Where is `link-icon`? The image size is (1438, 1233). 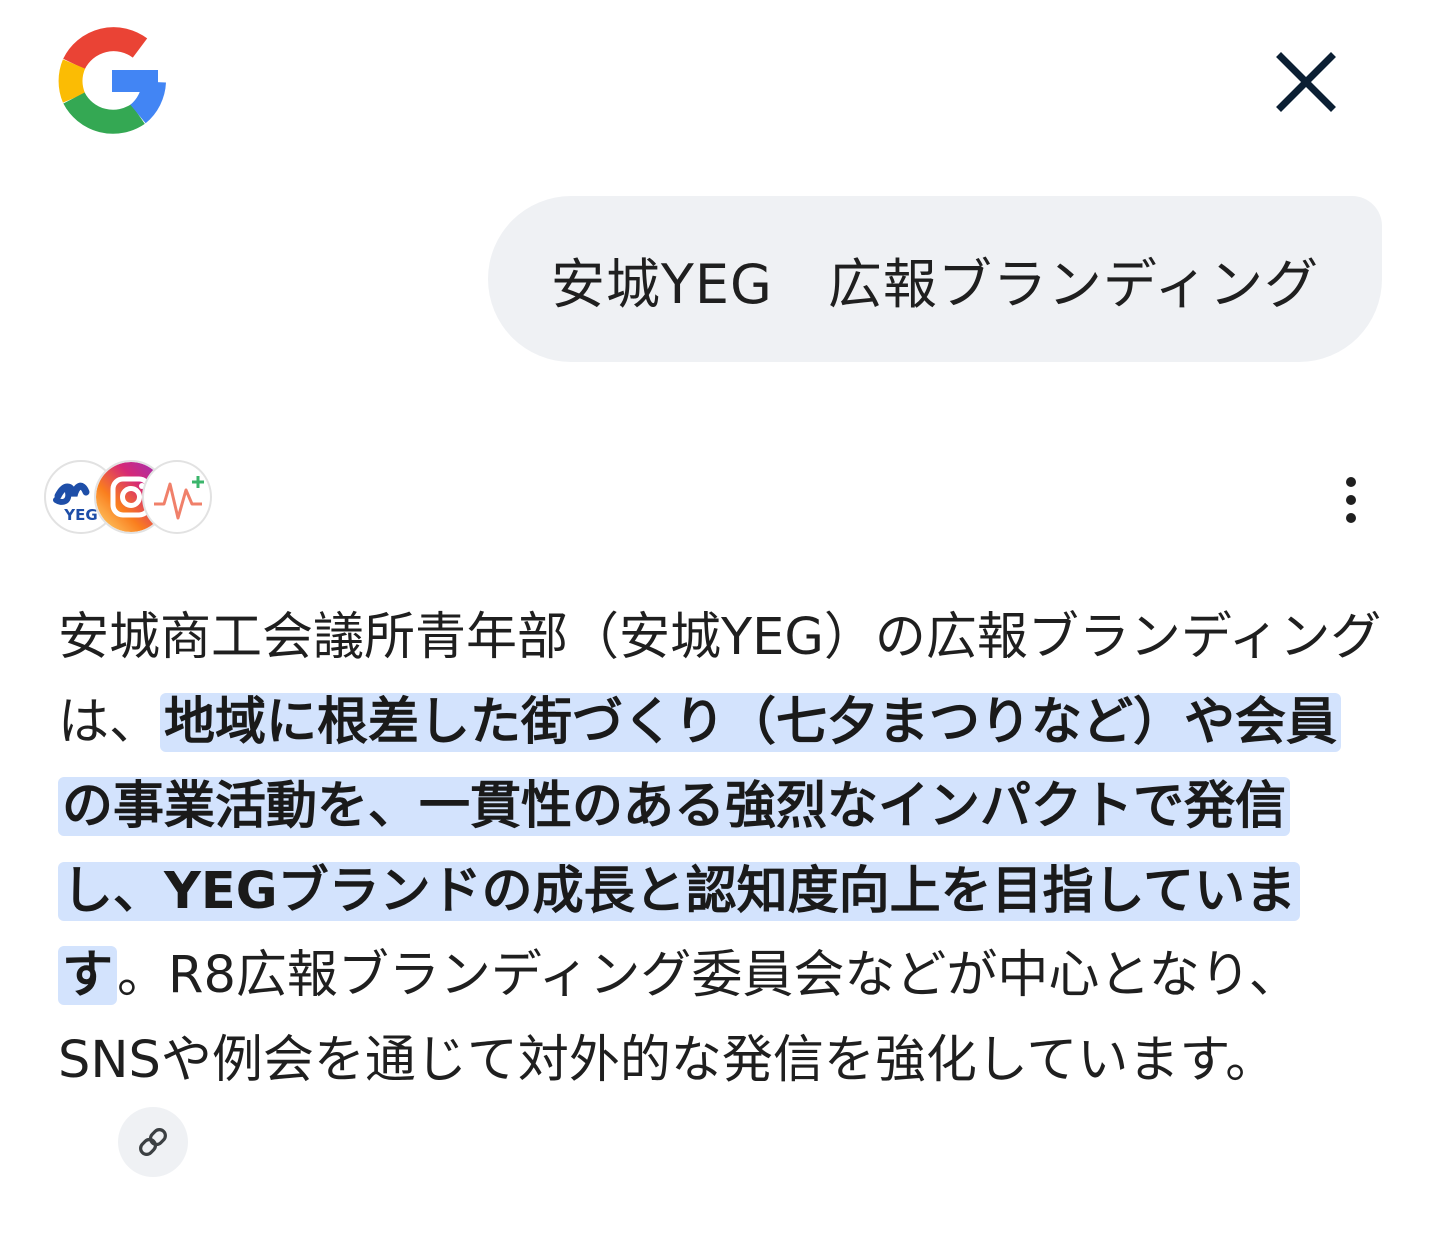 link-icon is located at coordinates (153, 1142).